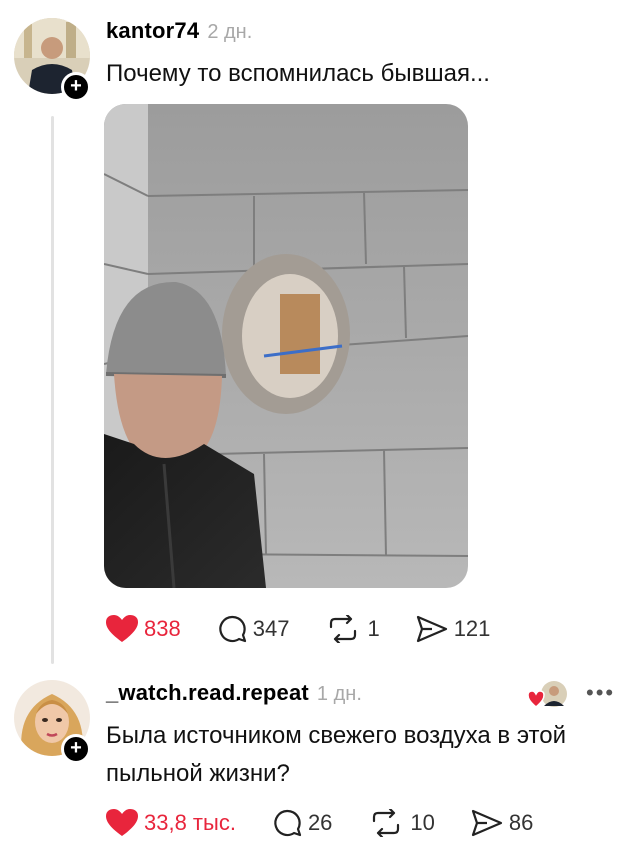 The width and height of the screenshot is (640, 854). I want to click on reply-comment-button: 26, so click(302, 823).